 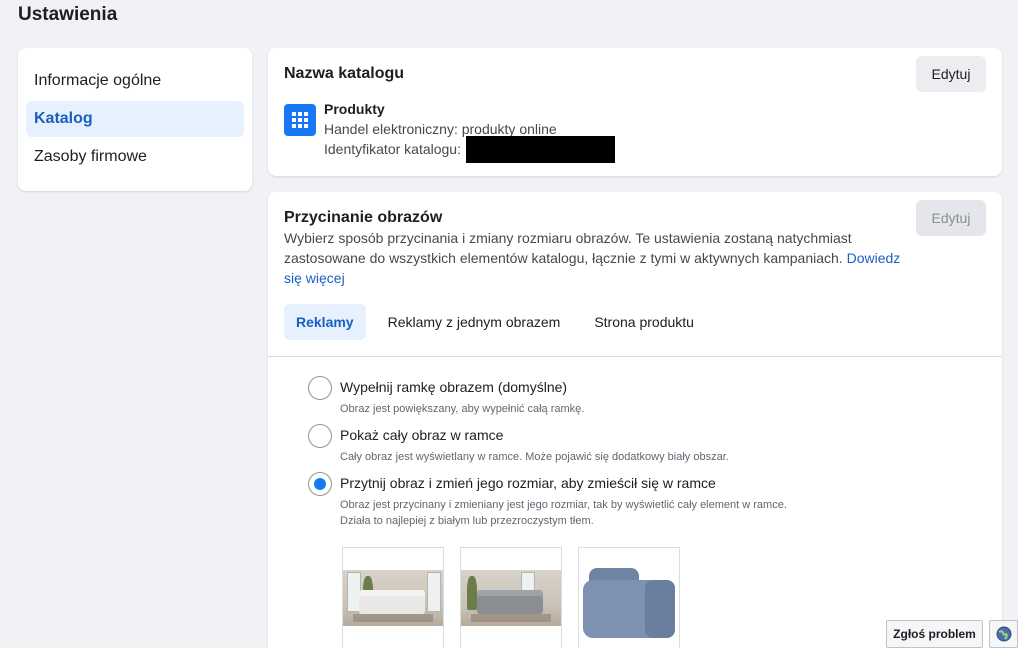 I want to click on edit-crop-button: Edytuj, so click(x=951, y=218).